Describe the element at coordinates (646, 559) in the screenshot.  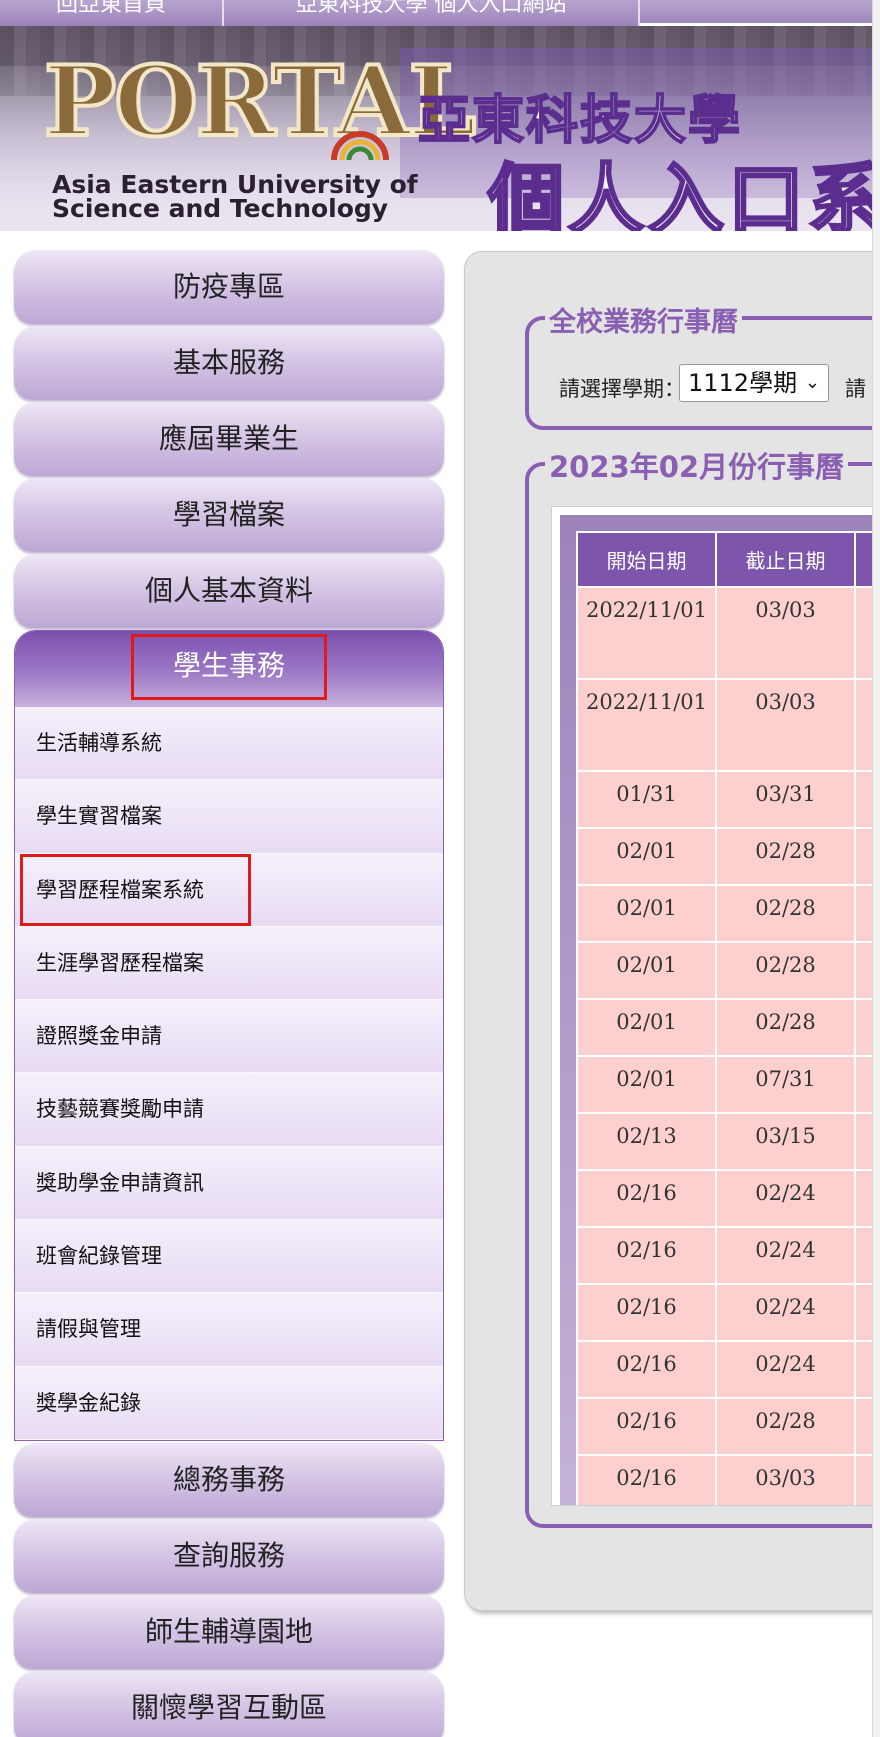
I see `column-start-date: 開始日期` at that location.